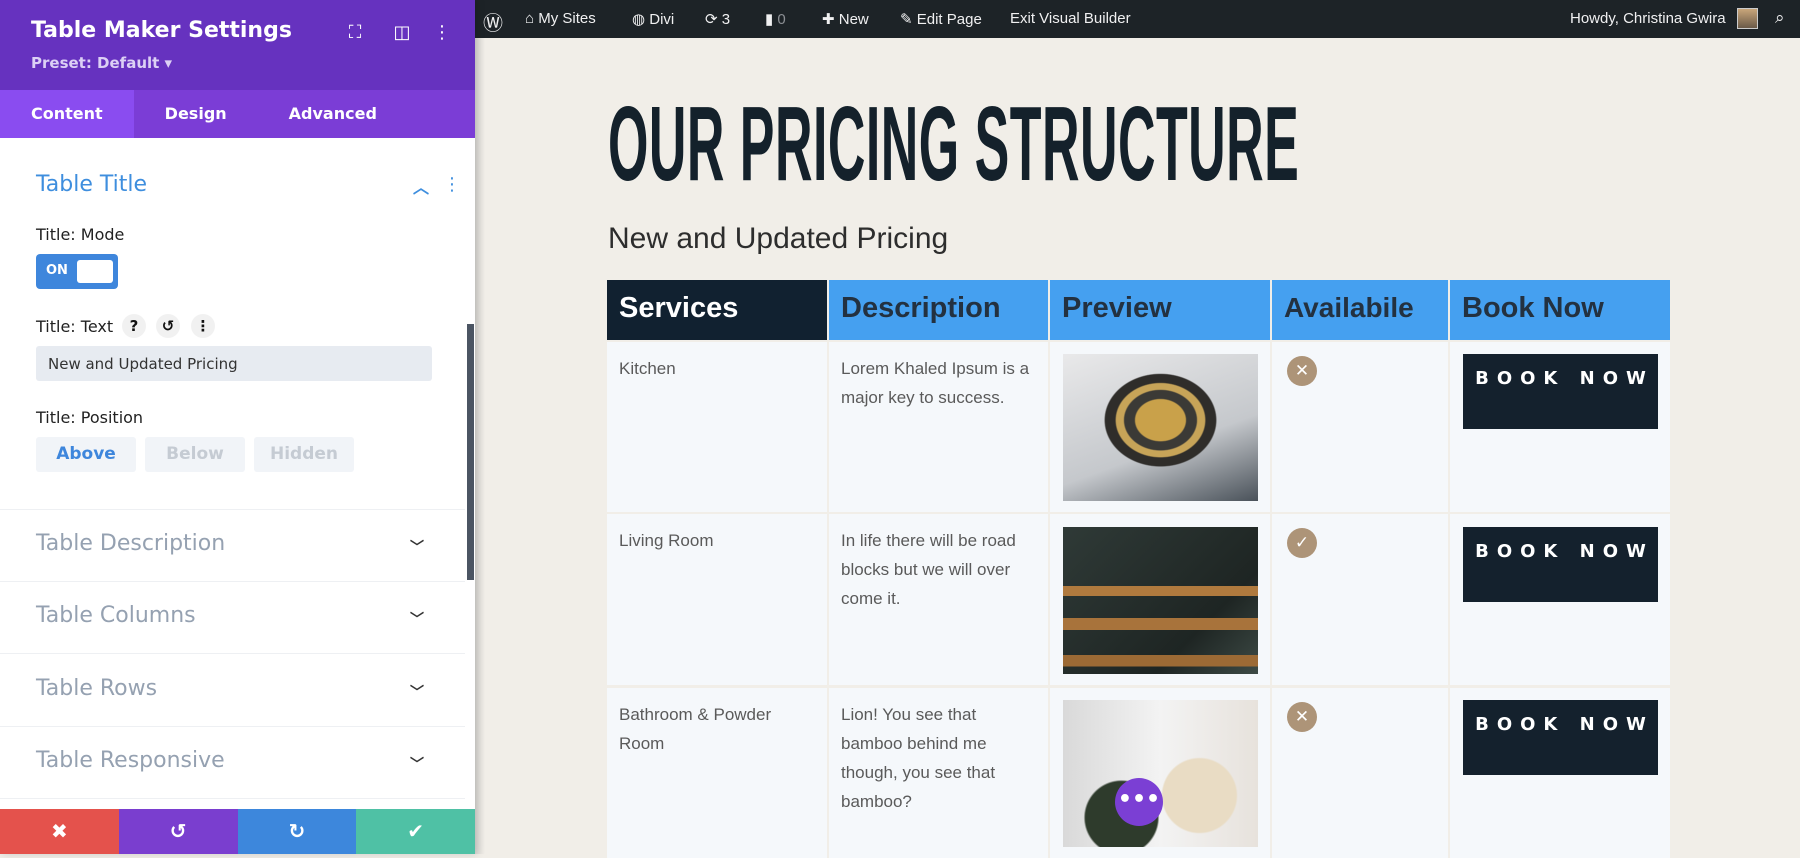  Describe the element at coordinates (75, 326) in the screenshot. I see `title-text-label: Title: Text` at that location.